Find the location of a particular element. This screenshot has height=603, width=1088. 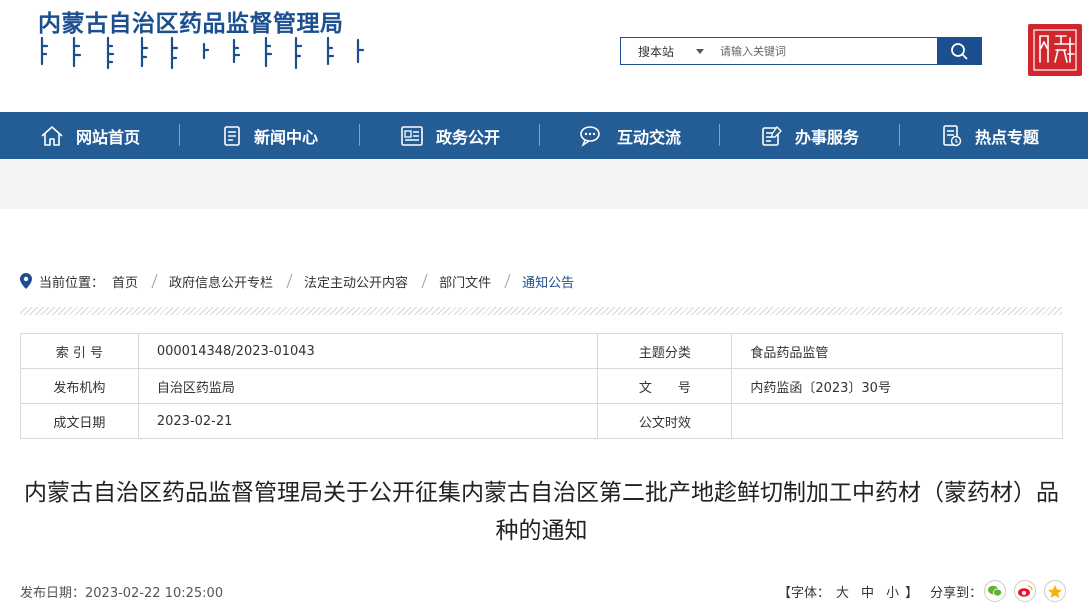

search-button is located at coordinates (959, 51).